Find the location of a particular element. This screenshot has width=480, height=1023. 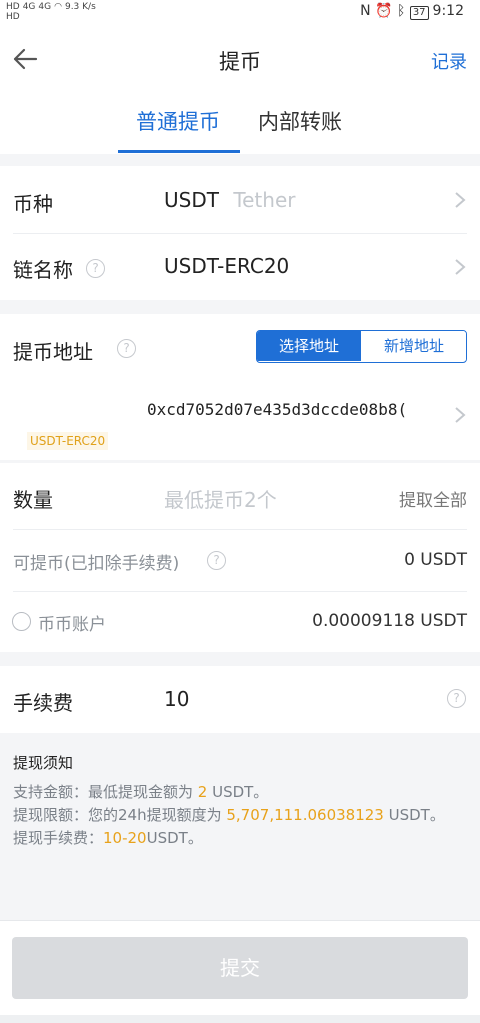

bluetooth-icon: ᛒ is located at coordinates (401, 11).